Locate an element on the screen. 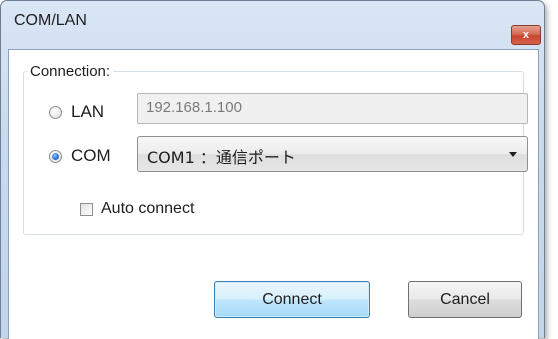 The height and width of the screenshot is (339, 558). com-radio-button is located at coordinates (55, 156).